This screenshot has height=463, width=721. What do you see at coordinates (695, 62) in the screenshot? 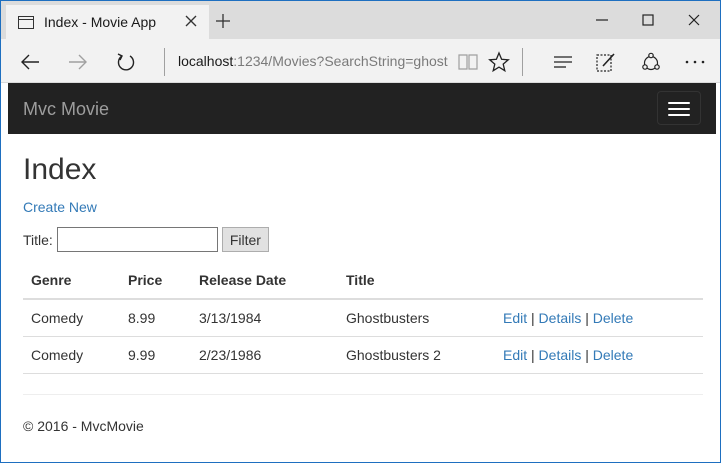
I see `more-icon` at bounding box center [695, 62].